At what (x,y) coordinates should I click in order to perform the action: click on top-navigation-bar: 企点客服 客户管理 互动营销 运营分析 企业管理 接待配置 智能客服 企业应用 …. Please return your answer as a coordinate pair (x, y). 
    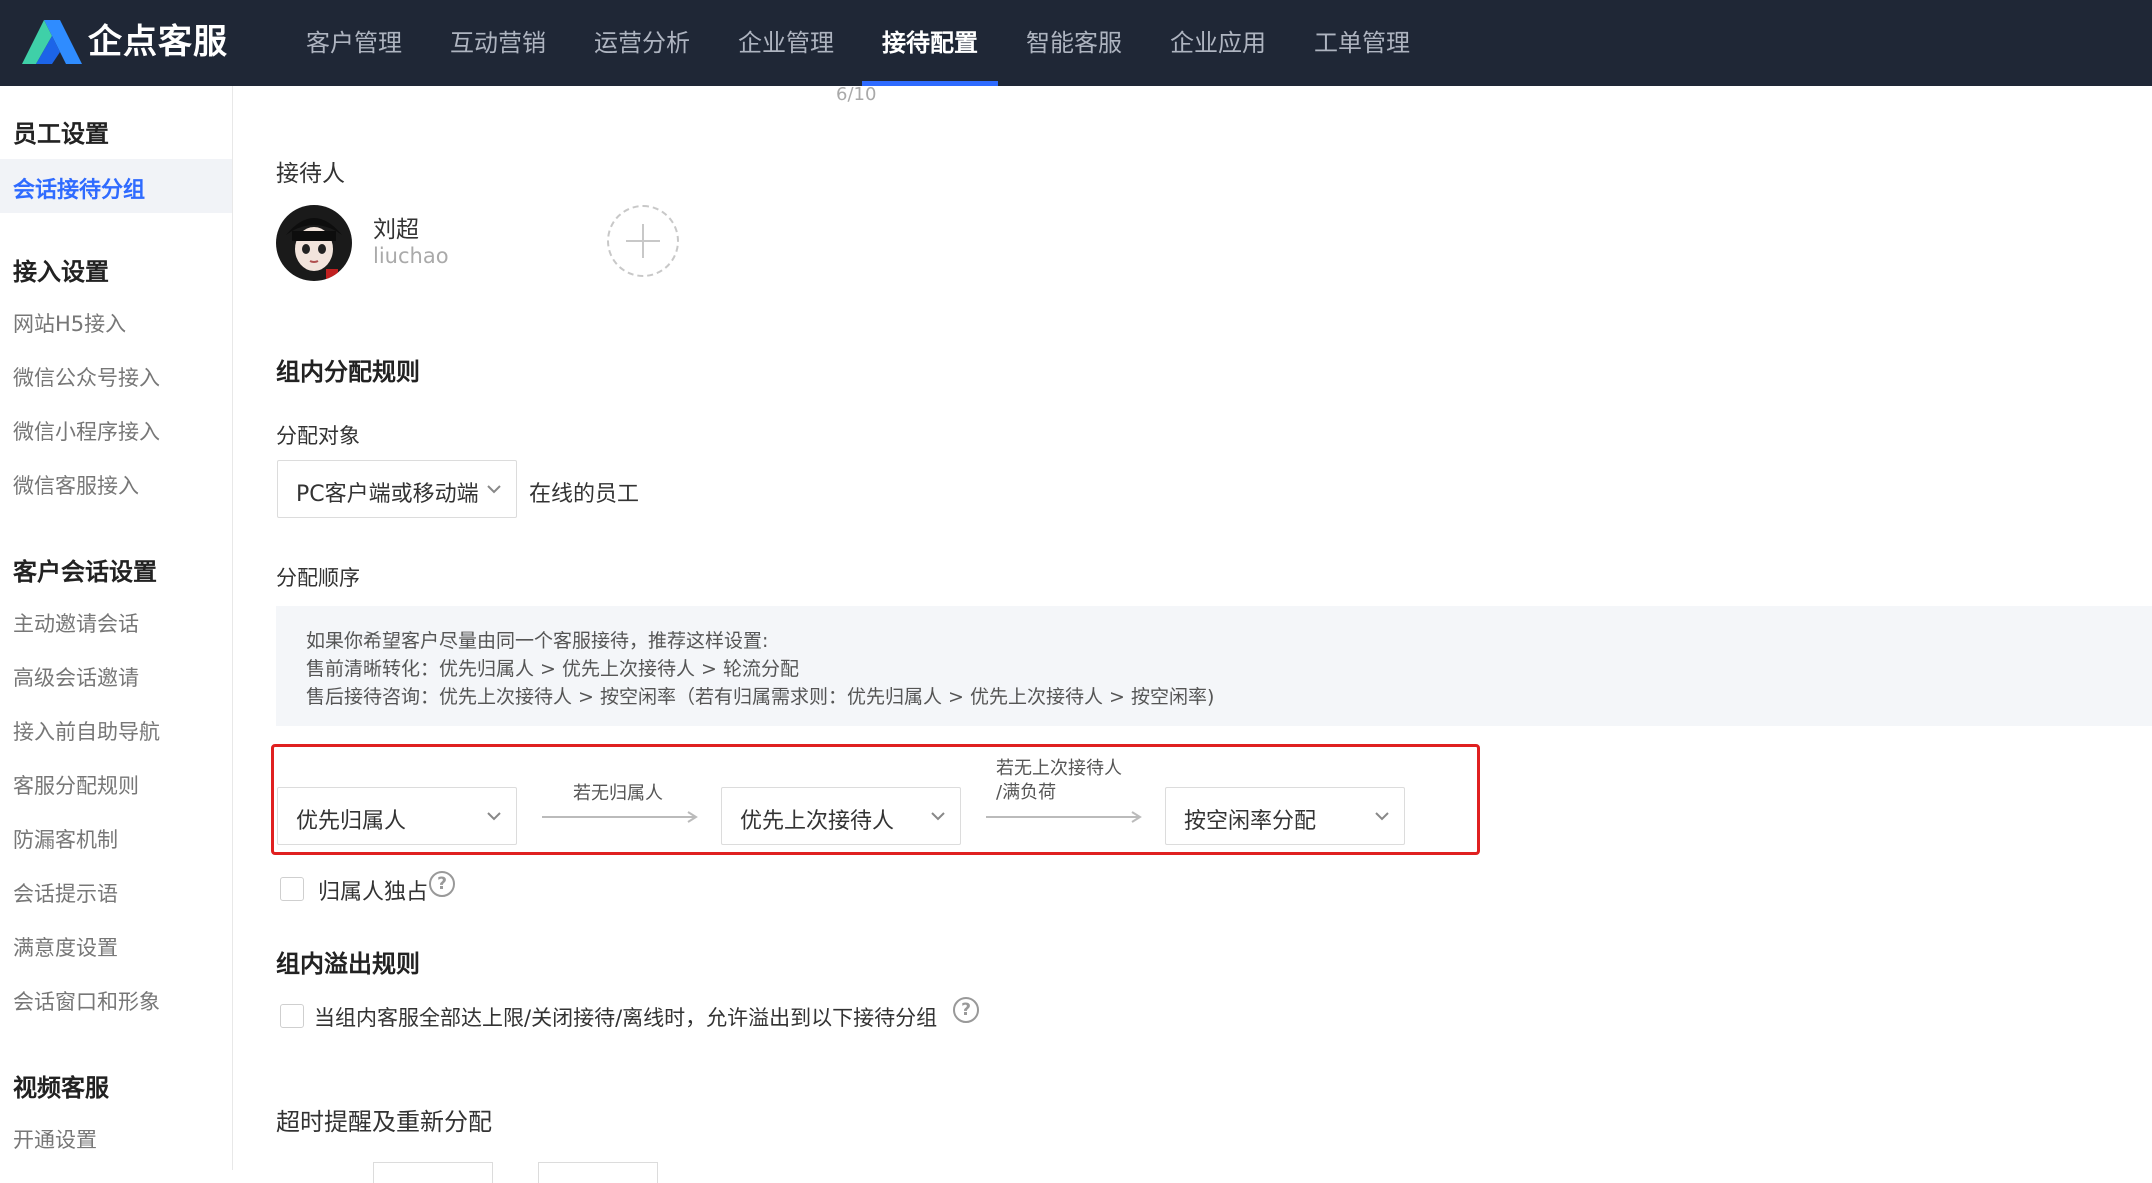
    Looking at the image, I should click on (1076, 43).